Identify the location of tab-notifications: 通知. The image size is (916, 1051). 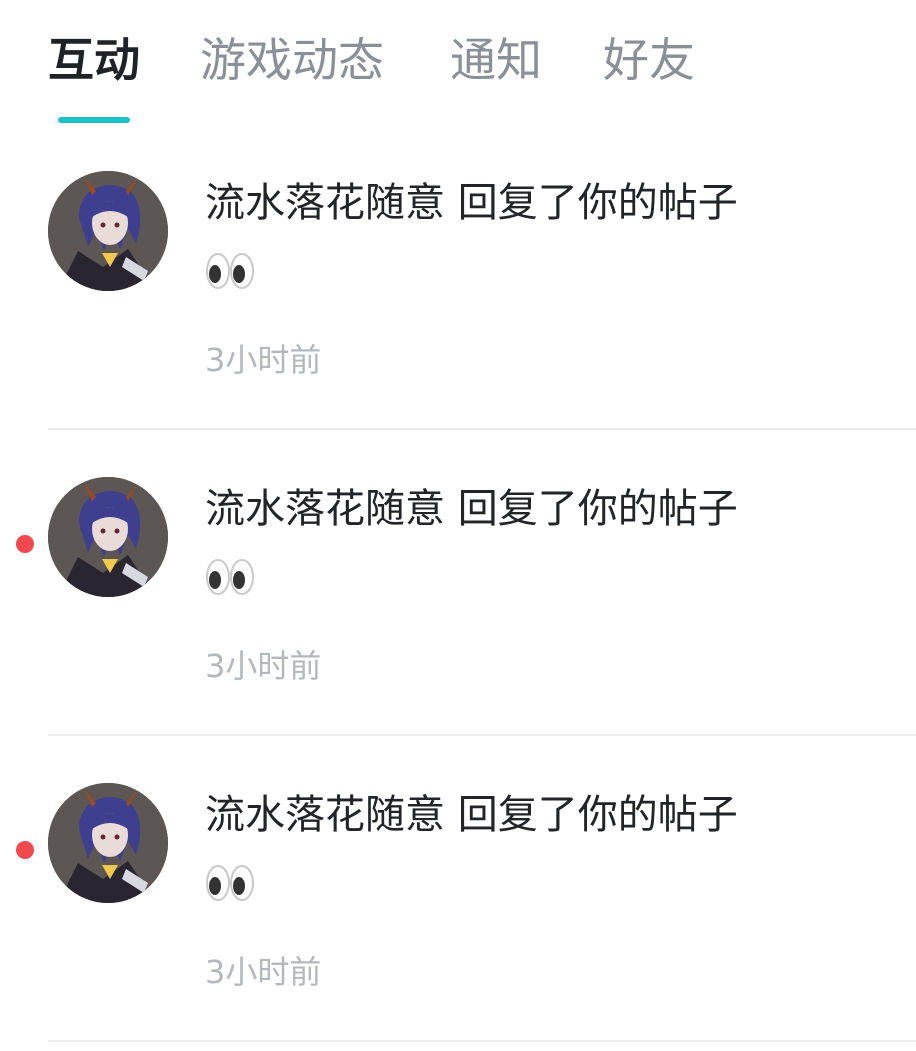
(496, 60).